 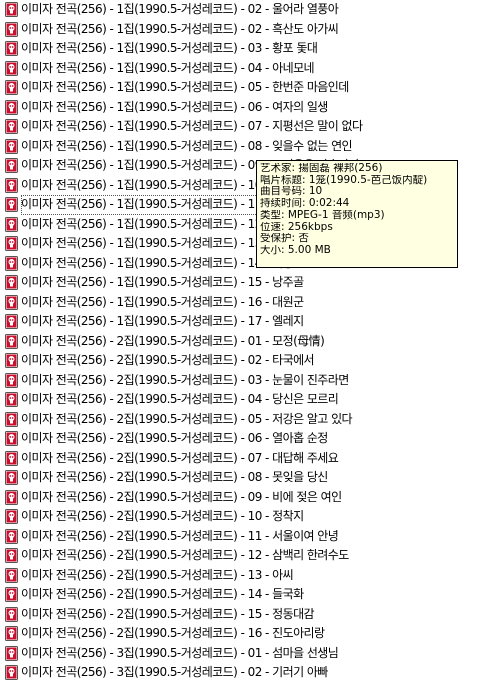 I want to click on file-name: 이미자 전곡(256) - 1집(1990.5-거성레코드) - 14 - 석양, so click(x=157, y=262).